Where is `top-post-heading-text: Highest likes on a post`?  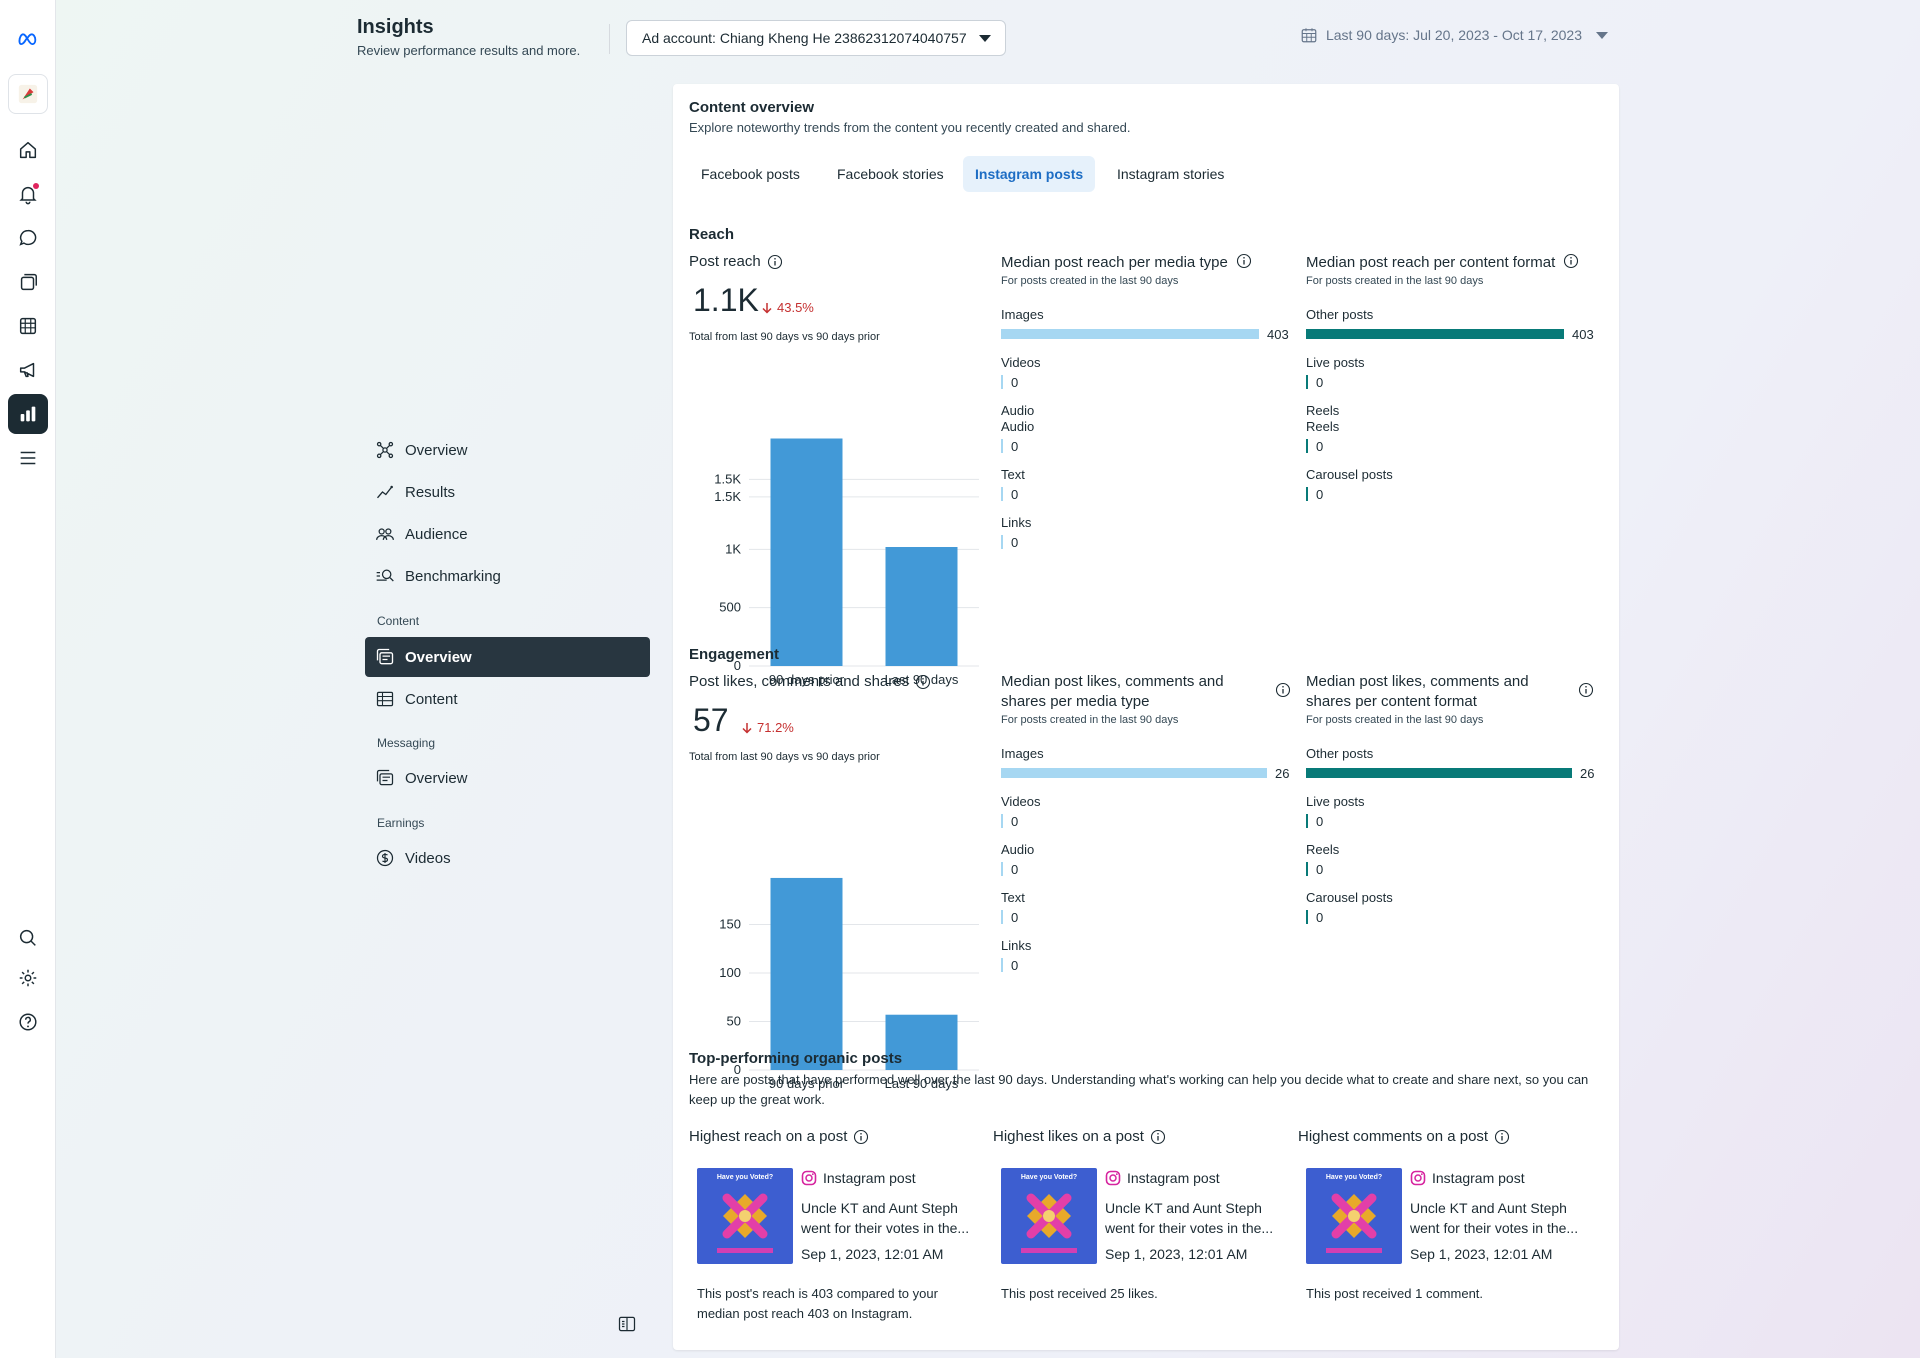
top-post-heading-text: Highest likes on a post is located at coordinates (1068, 1136).